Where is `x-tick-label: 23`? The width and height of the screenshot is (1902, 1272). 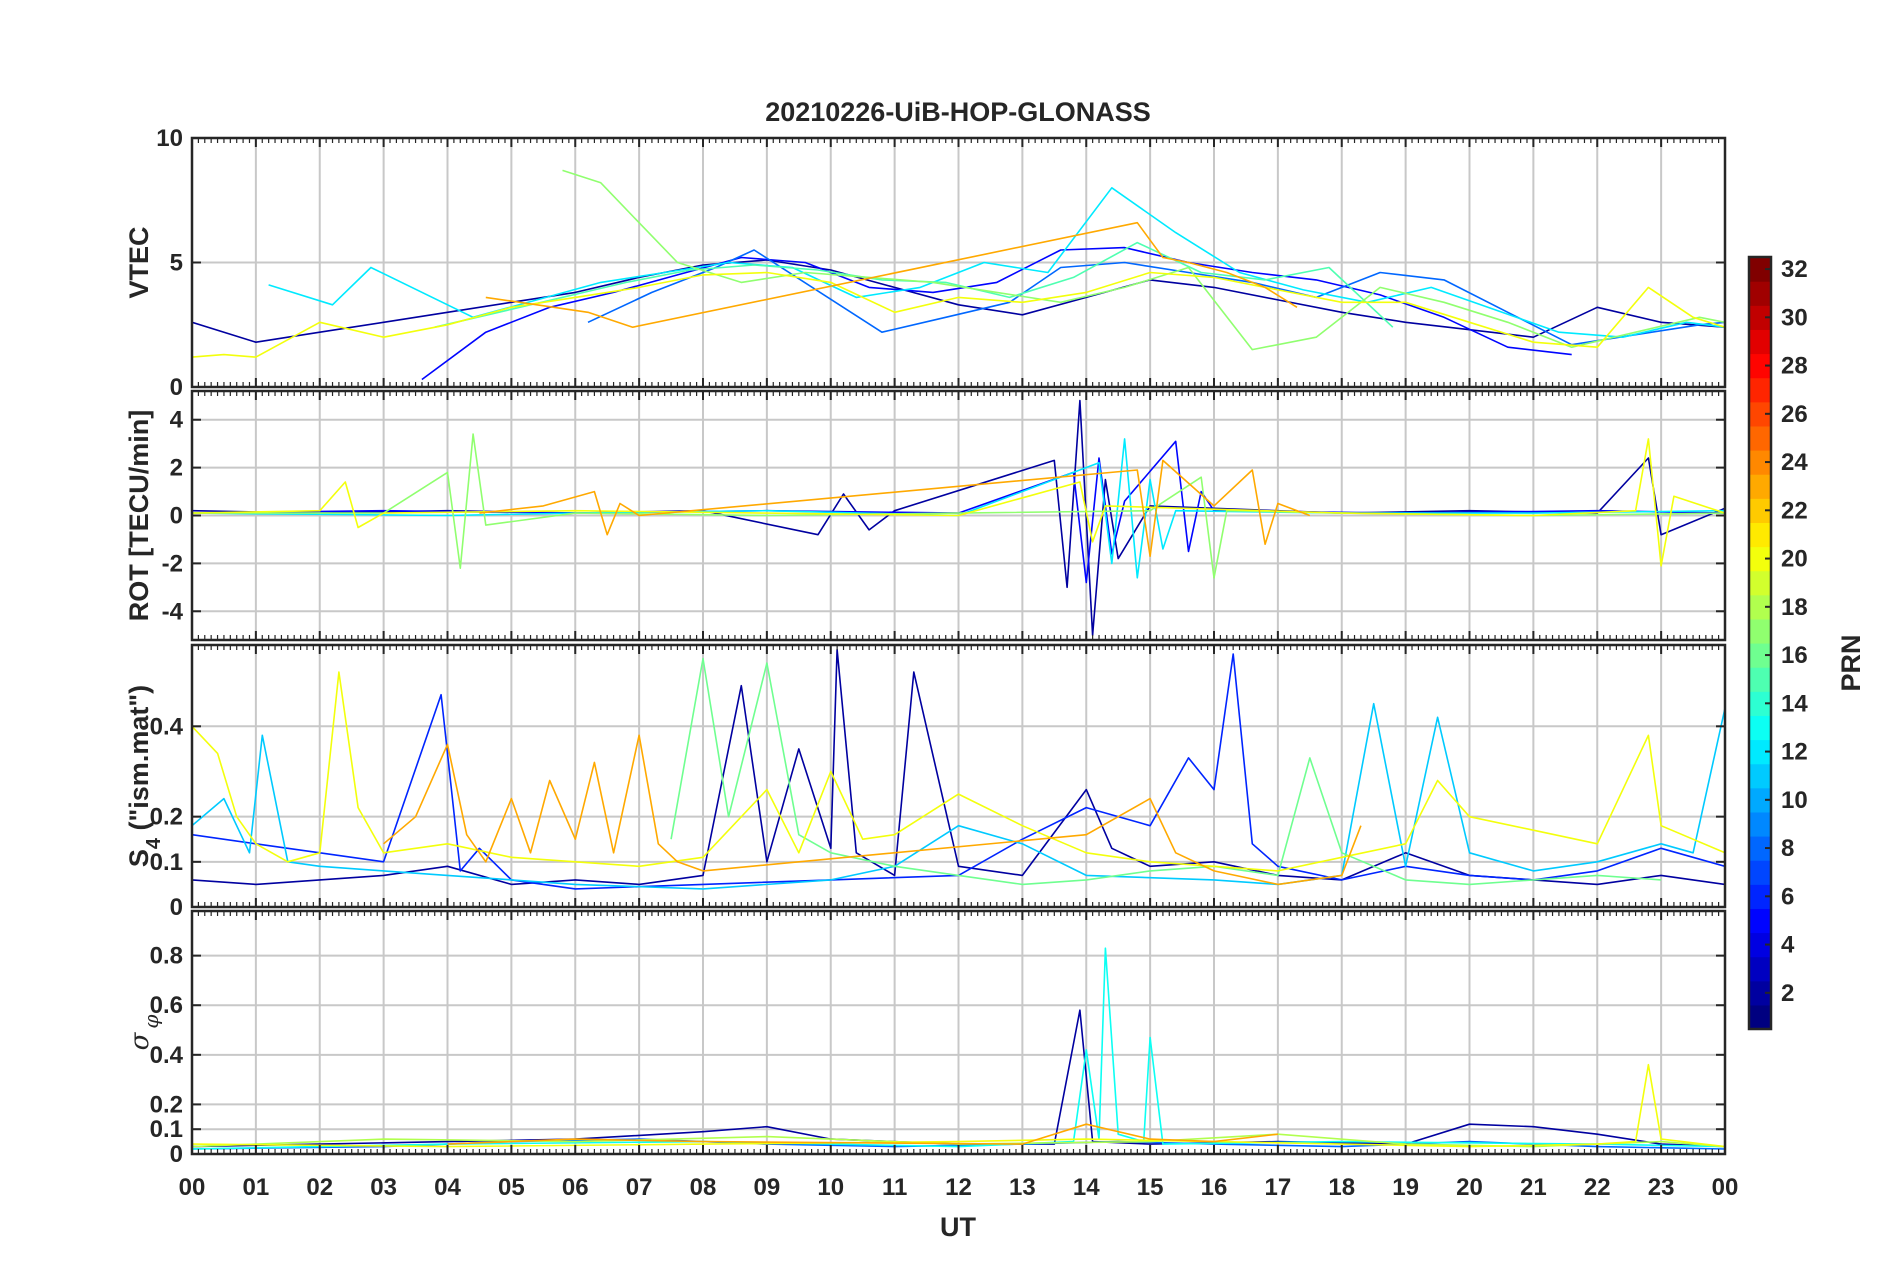 x-tick-label: 23 is located at coordinates (1661, 1187).